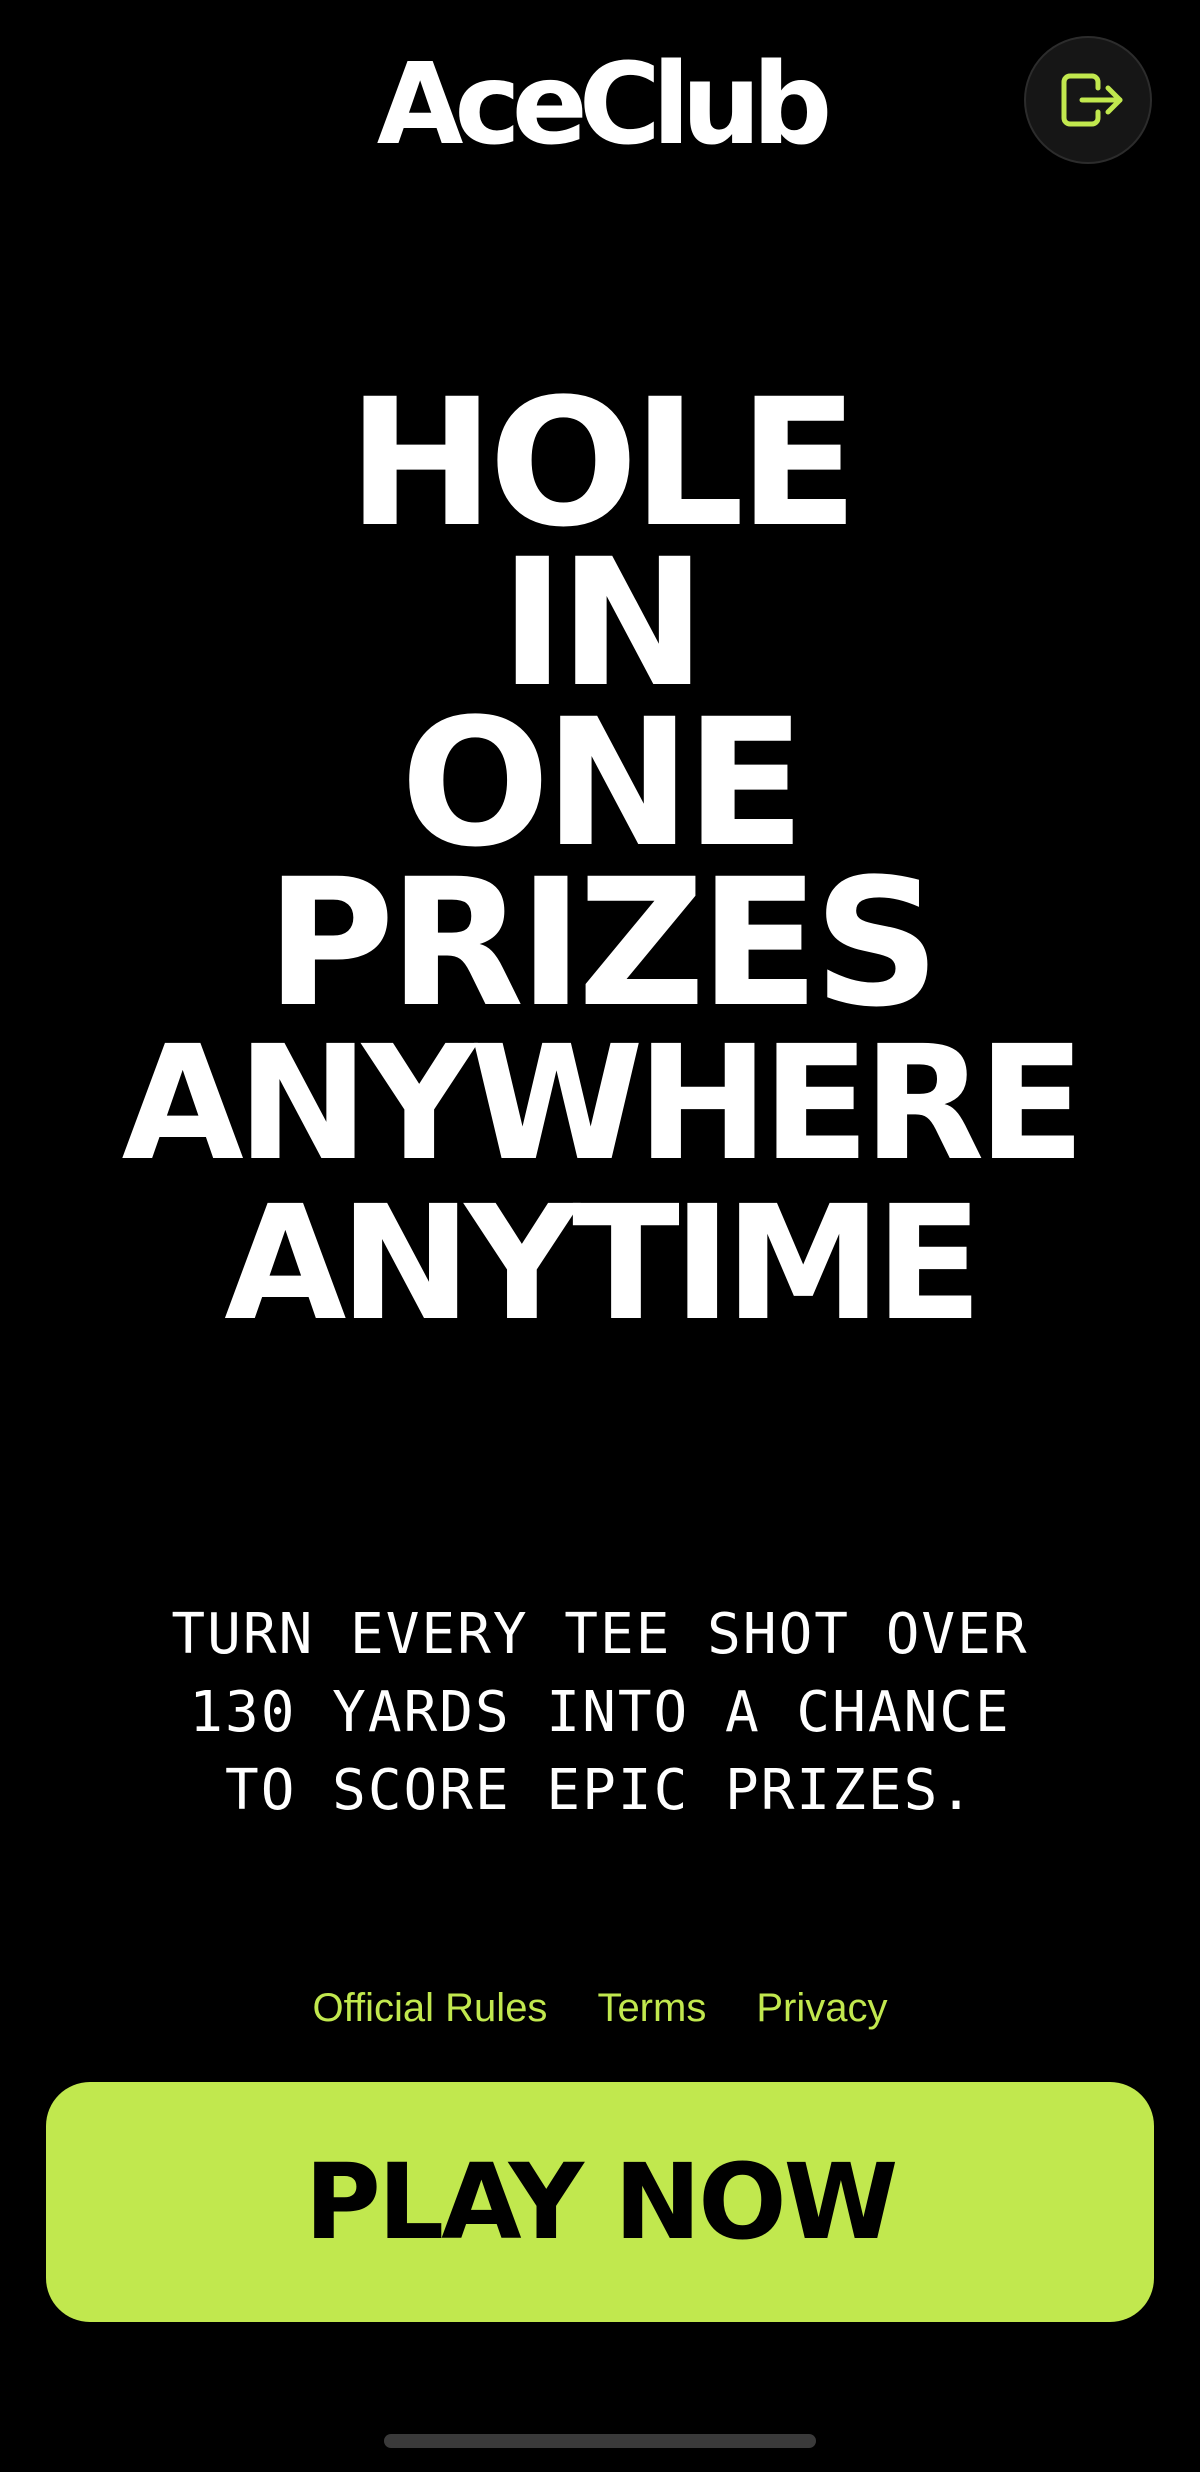 Image resolution: width=1200 pixels, height=2472 pixels. I want to click on privacy-link: Privacy, so click(821, 2008).